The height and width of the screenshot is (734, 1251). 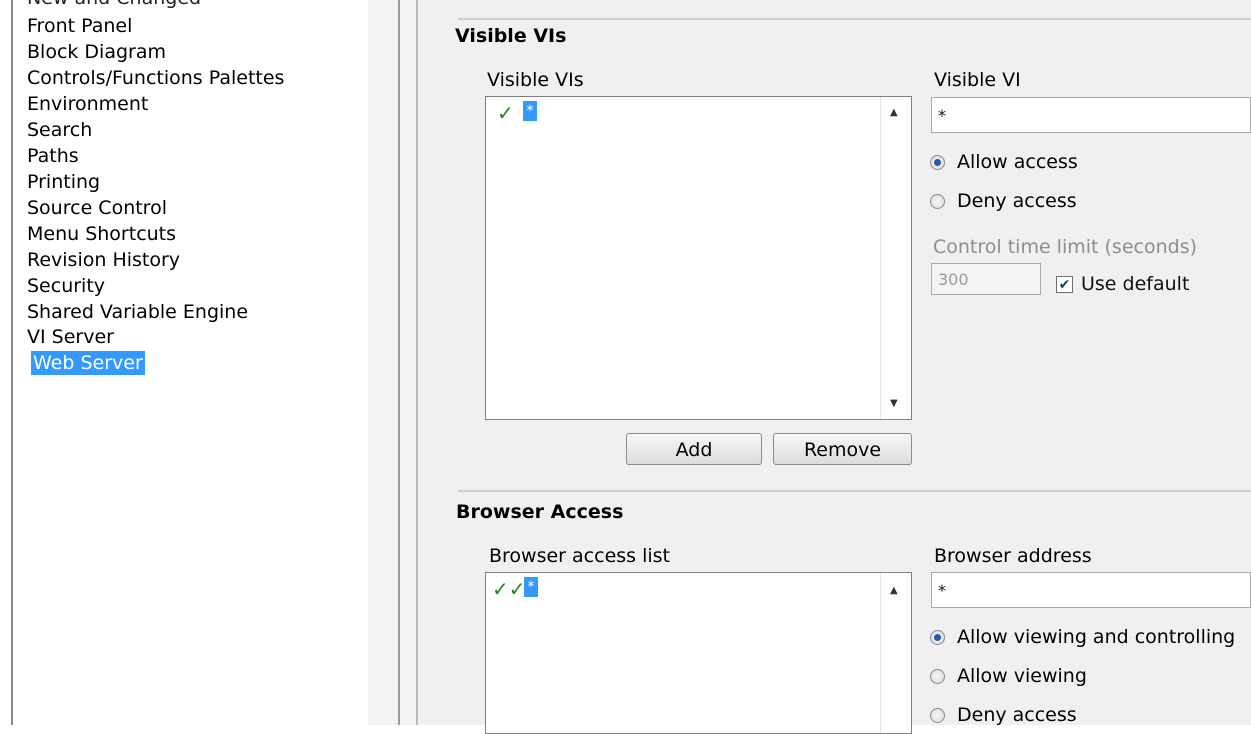 What do you see at coordinates (408, 362) in the screenshot?
I see `splitter-gap` at bounding box center [408, 362].